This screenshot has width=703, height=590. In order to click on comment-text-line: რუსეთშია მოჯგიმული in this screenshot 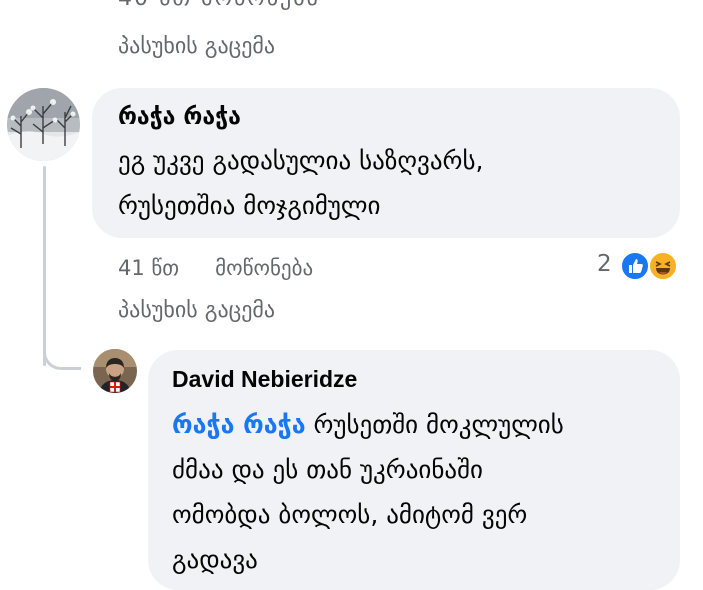, I will do `click(249, 205)`.